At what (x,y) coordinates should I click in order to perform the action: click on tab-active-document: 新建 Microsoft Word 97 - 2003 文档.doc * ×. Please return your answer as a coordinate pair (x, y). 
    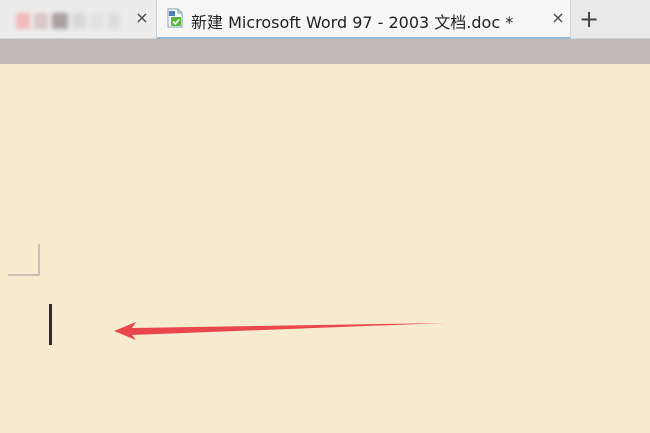
    Looking at the image, I should click on (363, 19).